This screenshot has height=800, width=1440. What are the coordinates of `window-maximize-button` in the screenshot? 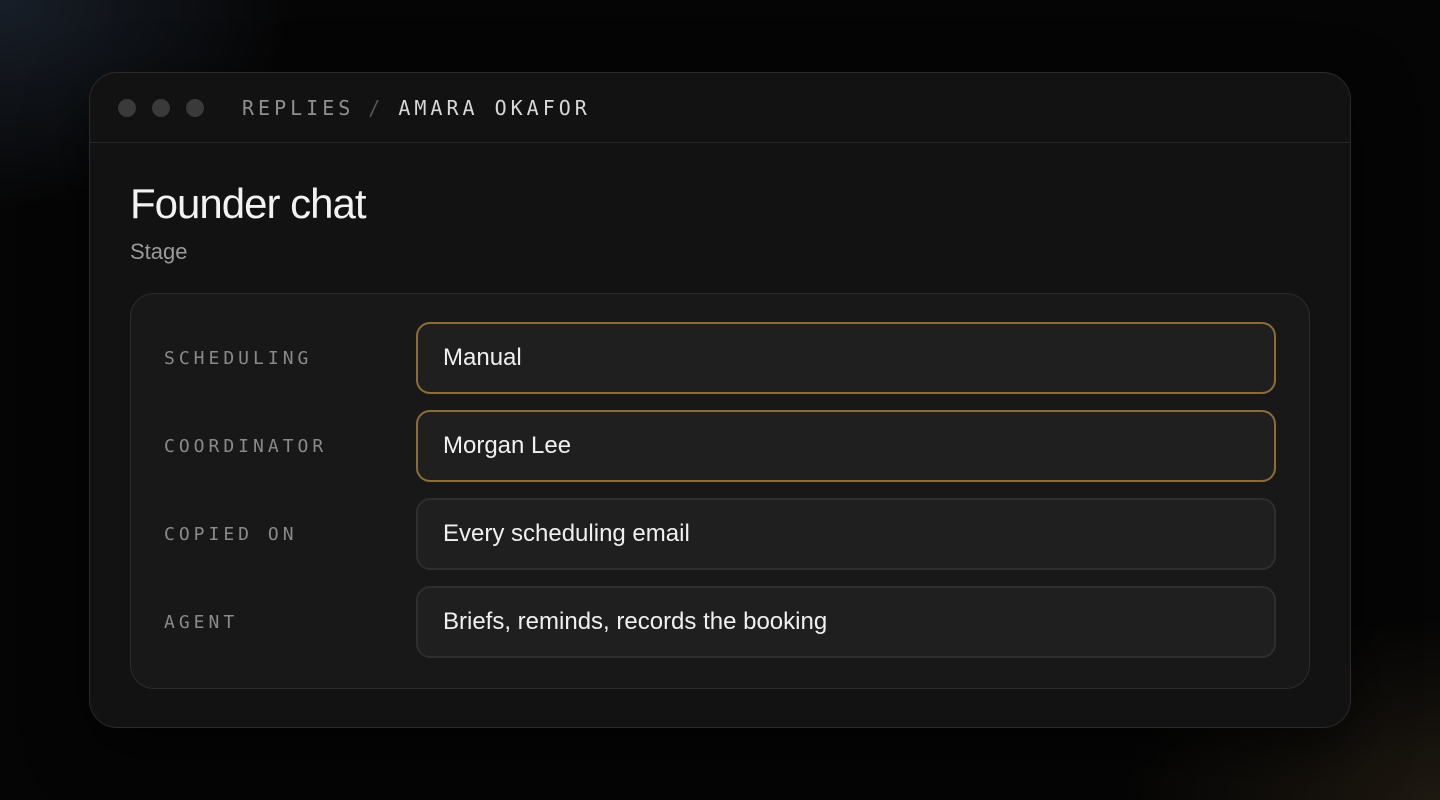 It's located at (195, 107).